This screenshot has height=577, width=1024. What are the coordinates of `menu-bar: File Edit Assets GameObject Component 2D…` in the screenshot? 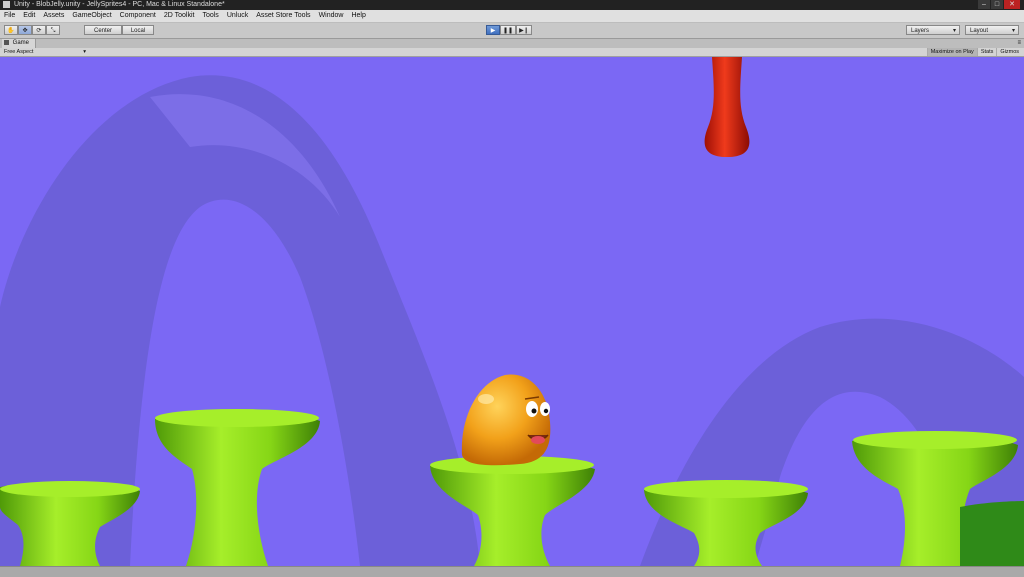 It's located at (512, 16).